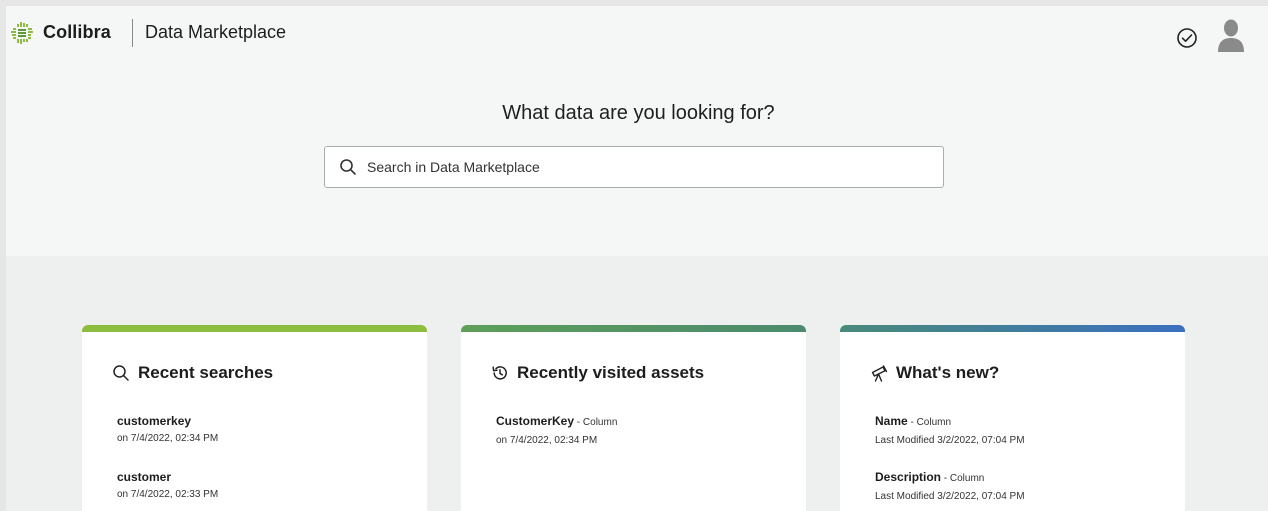  Describe the element at coordinates (132, 33) in the screenshot. I see `brand-divider` at that location.